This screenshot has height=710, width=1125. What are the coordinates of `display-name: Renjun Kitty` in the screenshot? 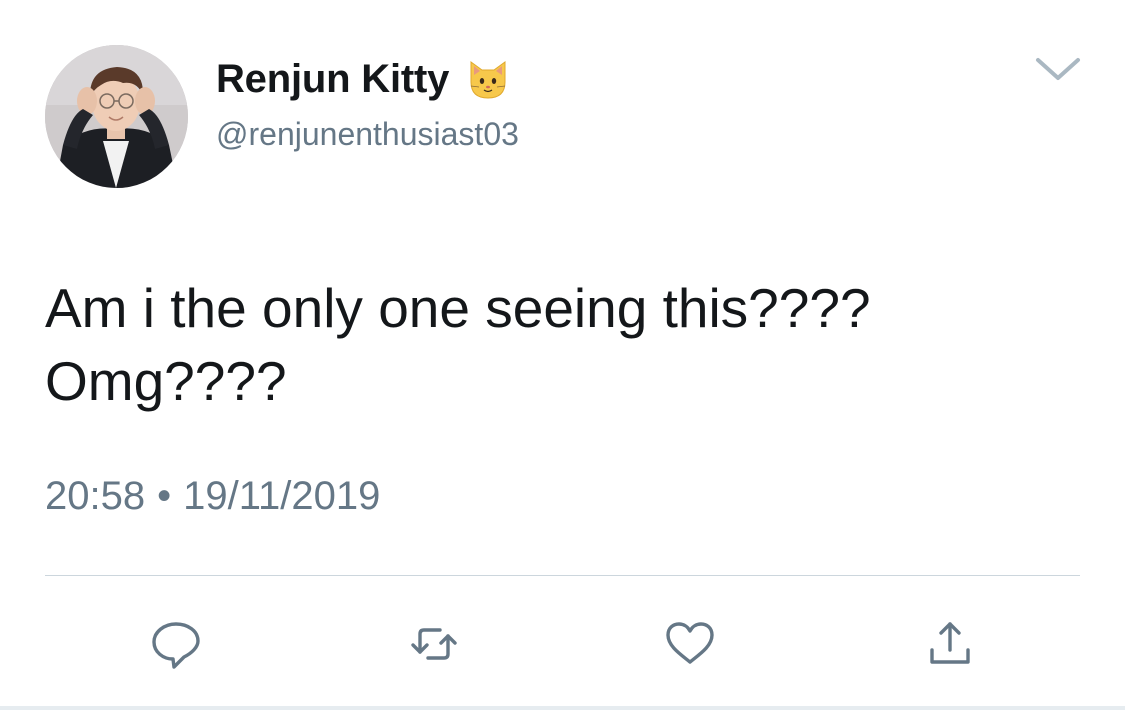 It's located at (332, 79).